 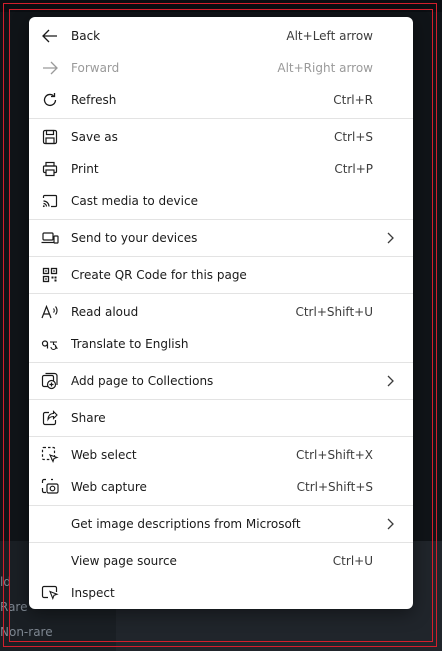 What do you see at coordinates (221, 100) in the screenshot?
I see `menu-item-refresh: Refresh Ctrl+R` at bounding box center [221, 100].